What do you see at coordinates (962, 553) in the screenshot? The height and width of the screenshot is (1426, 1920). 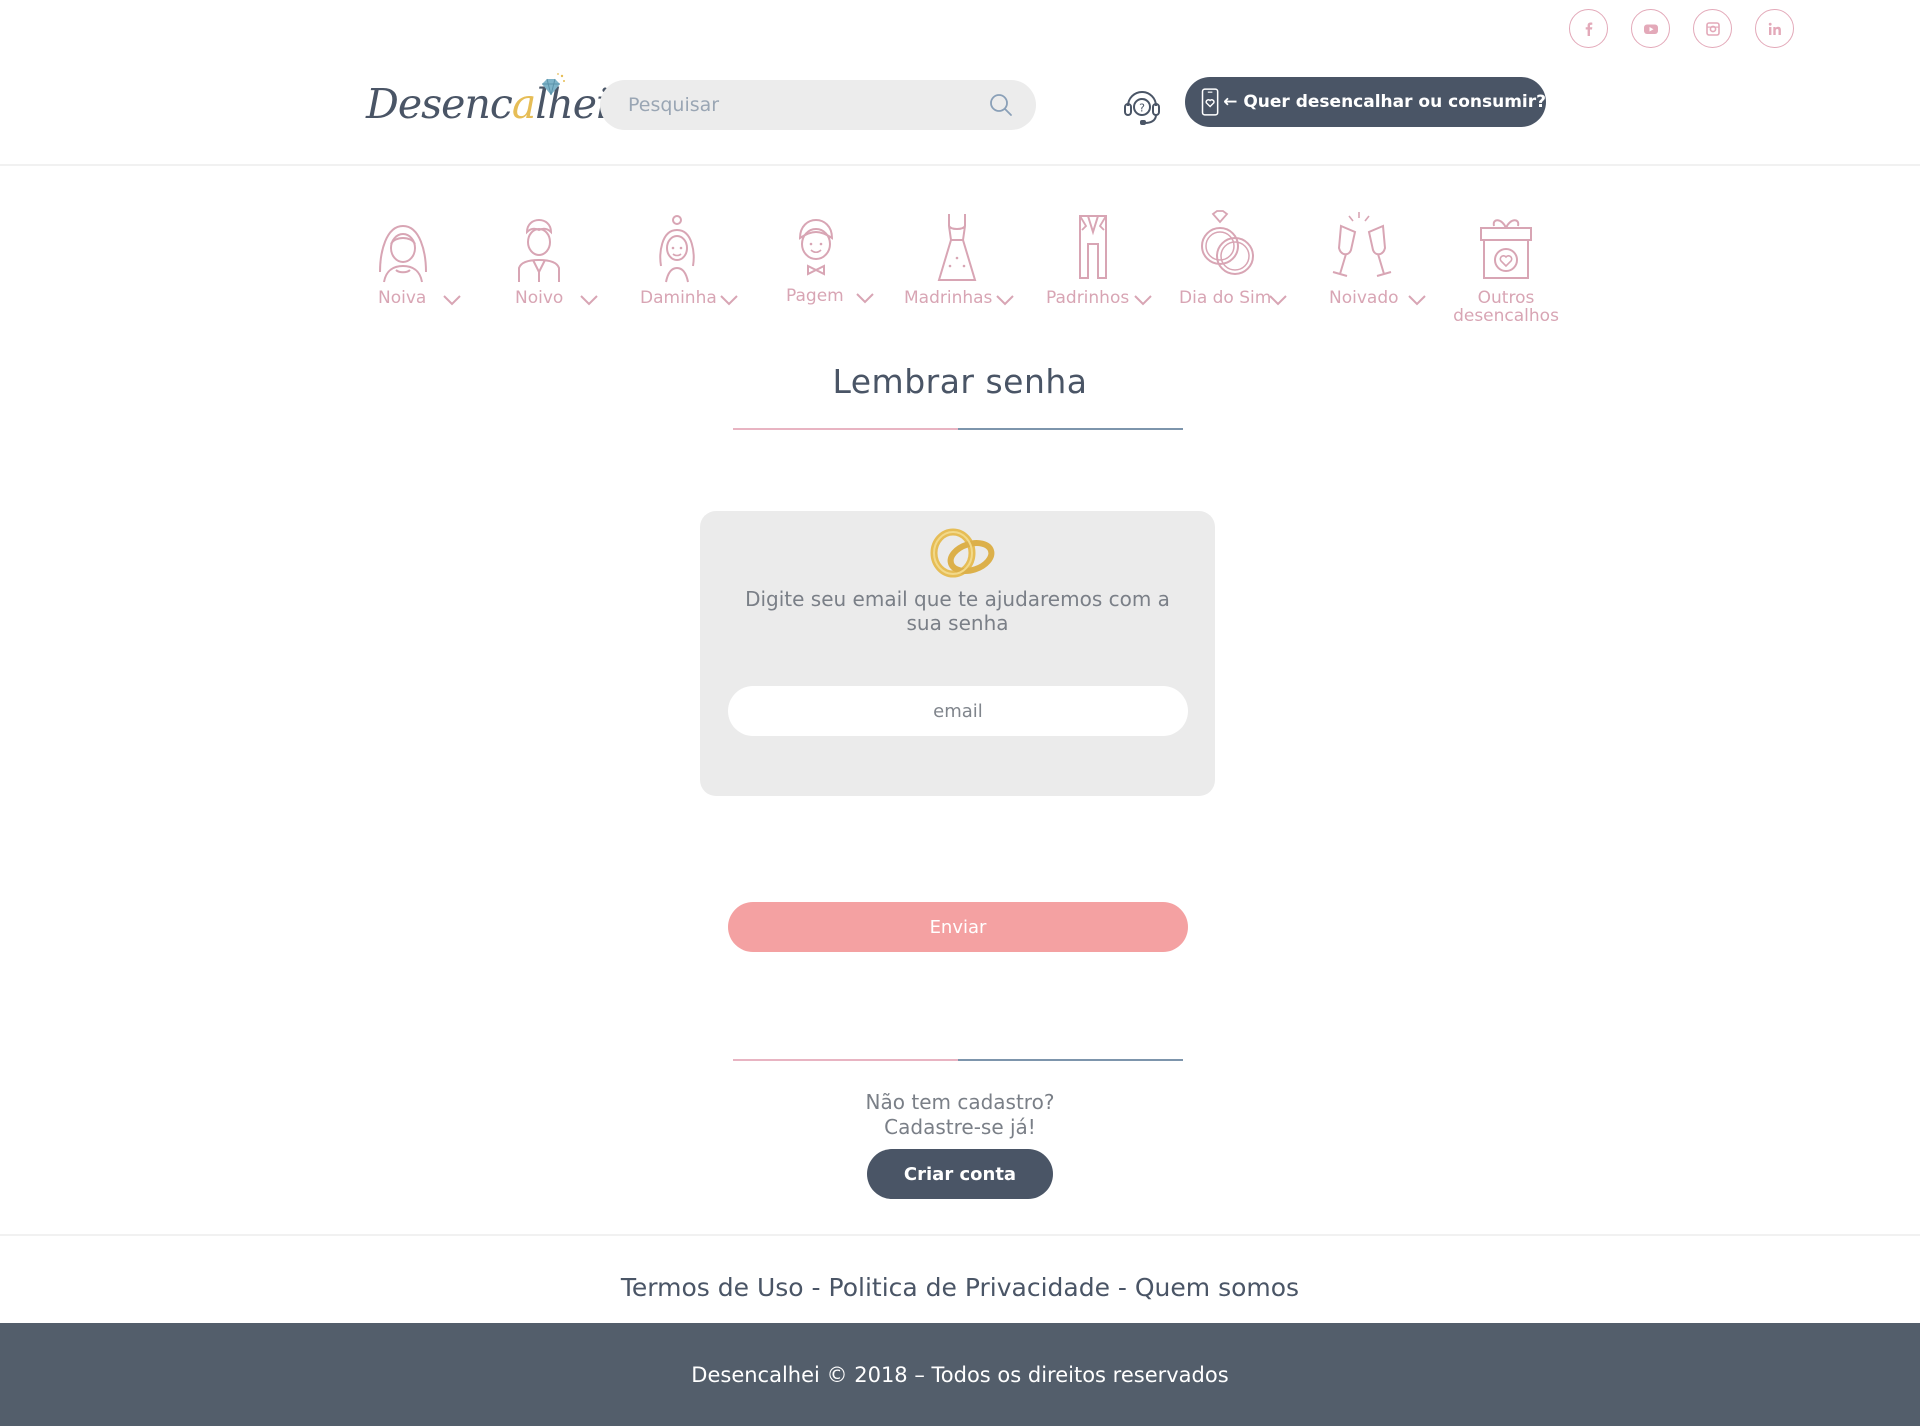 I see `gold-rings-icon` at bounding box center [962, 553].